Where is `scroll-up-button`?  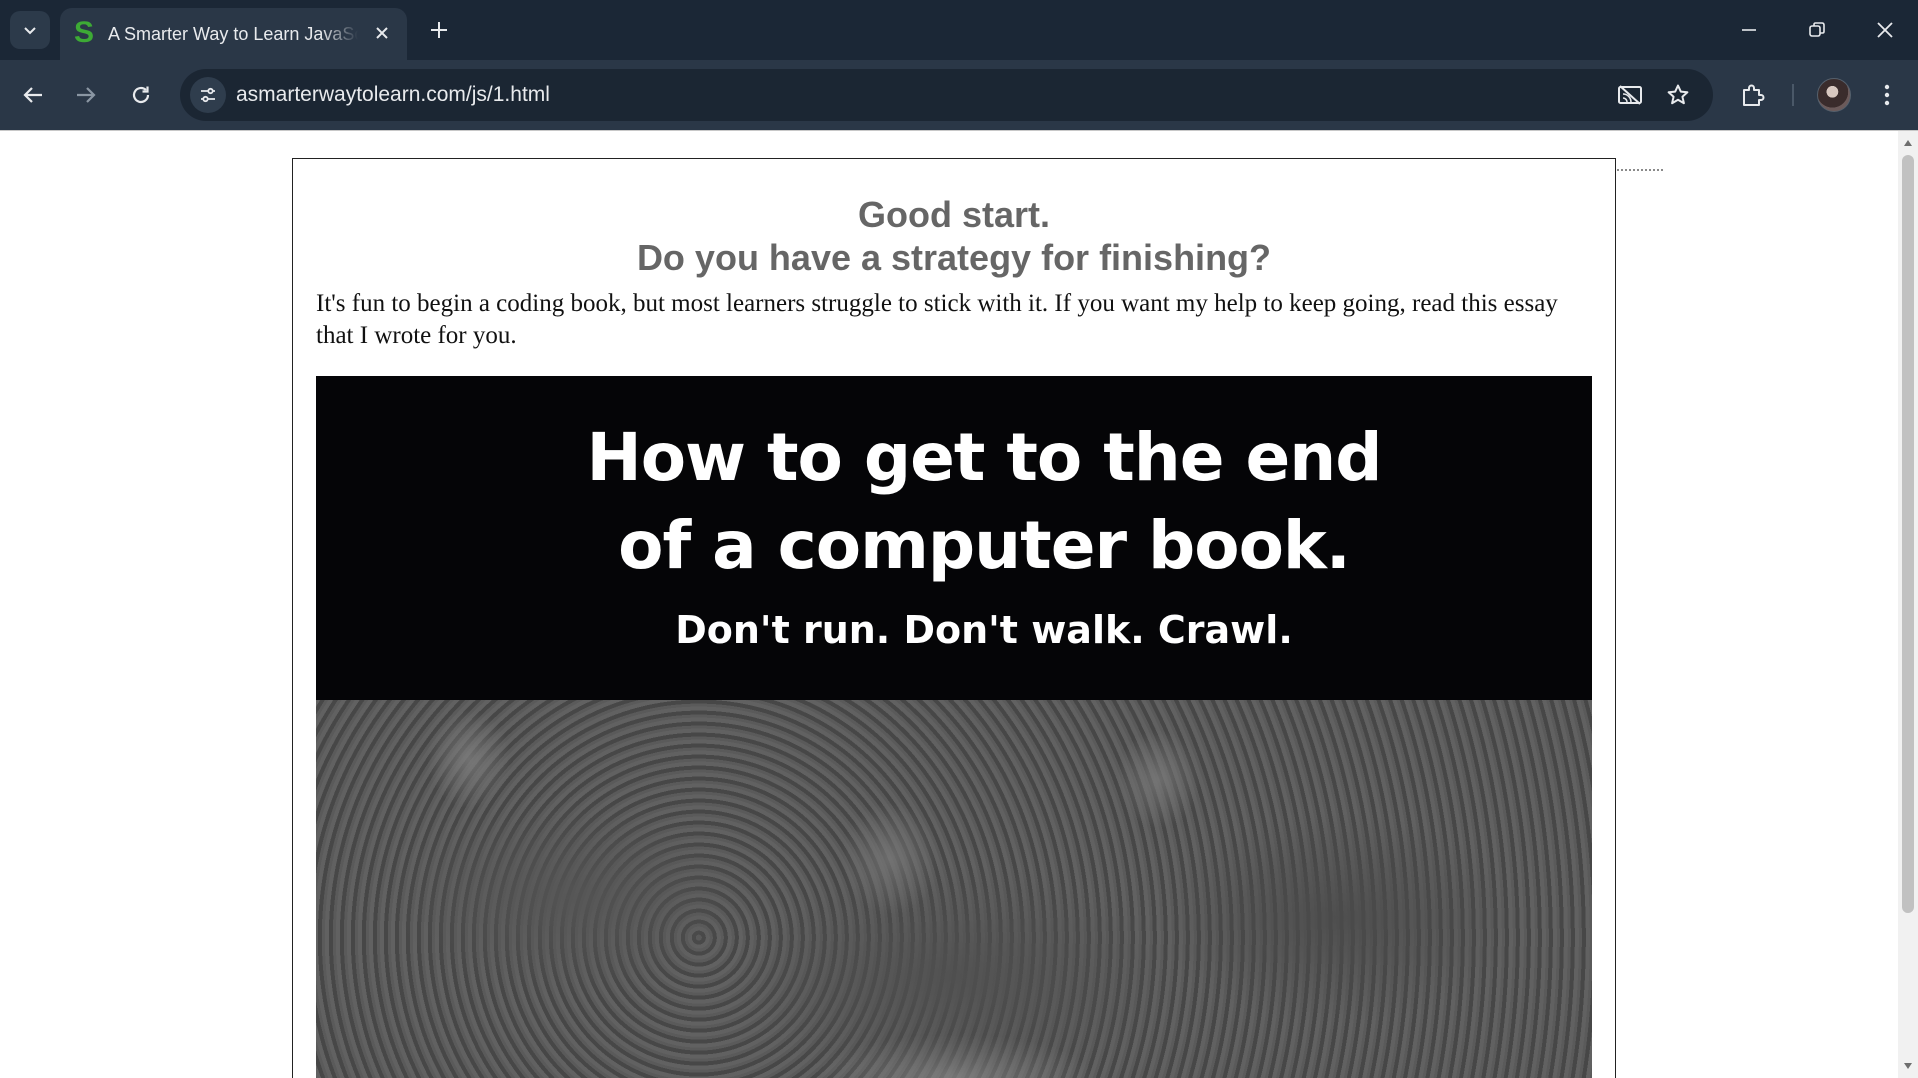 scroll-up-button is located at coordinates (1908, 143).